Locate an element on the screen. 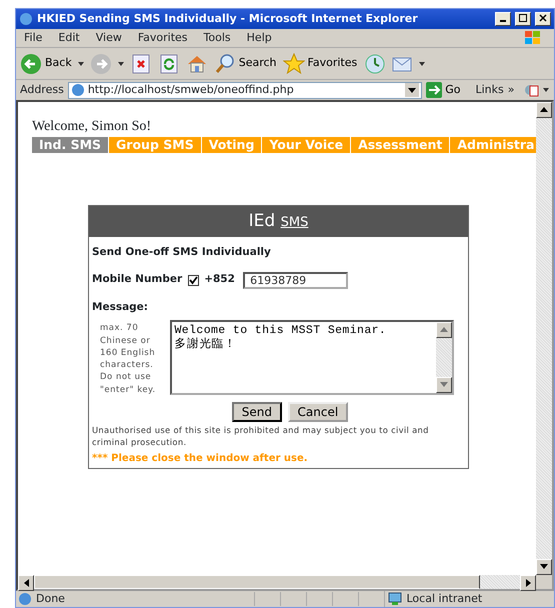 This screenshot has width=555, height=608. cancel-button: Cancel is located at coordinates (318, 412).